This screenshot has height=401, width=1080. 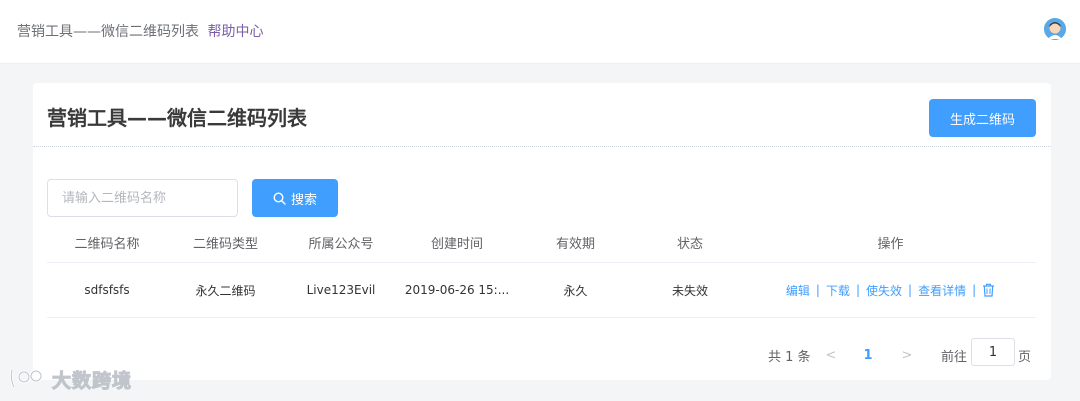 I want to click on column-header-created: 创建时间, so click(x=456, y=244).